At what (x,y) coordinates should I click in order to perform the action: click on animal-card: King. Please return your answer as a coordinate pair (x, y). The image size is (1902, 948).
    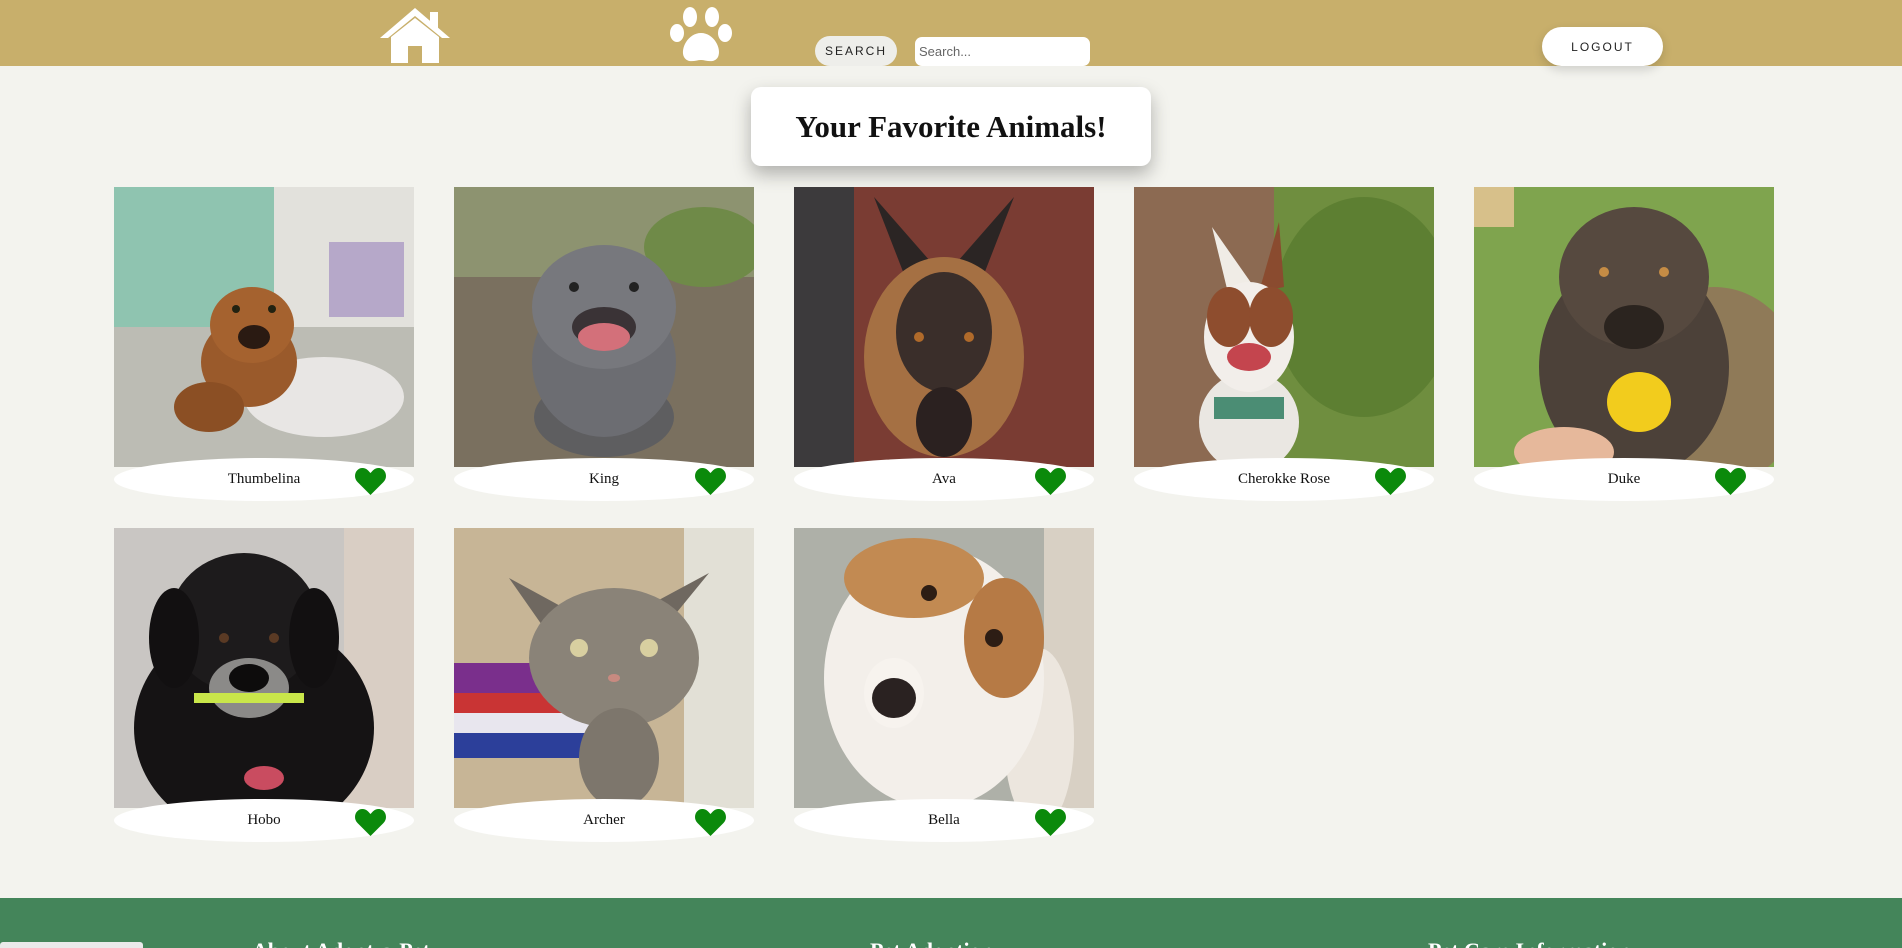
    Looking at the image, I should click on (604, 344).